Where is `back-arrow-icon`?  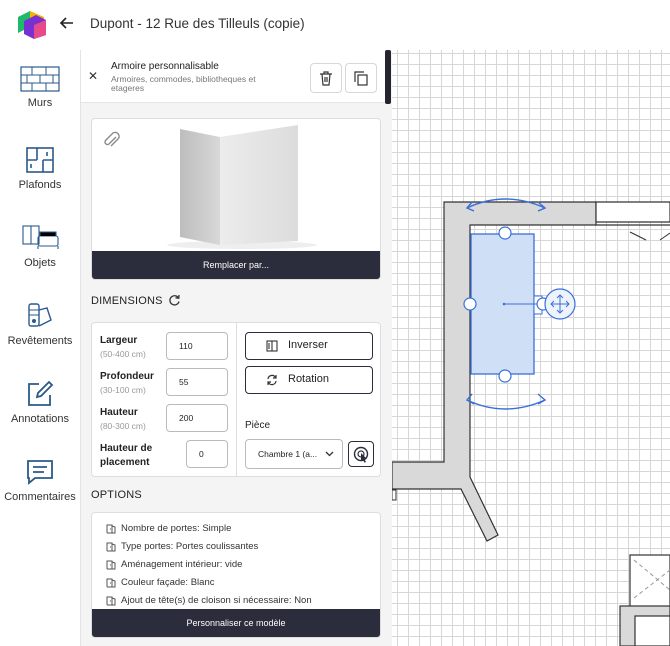
back-arrow-icon is located at coordinates (67, 23).